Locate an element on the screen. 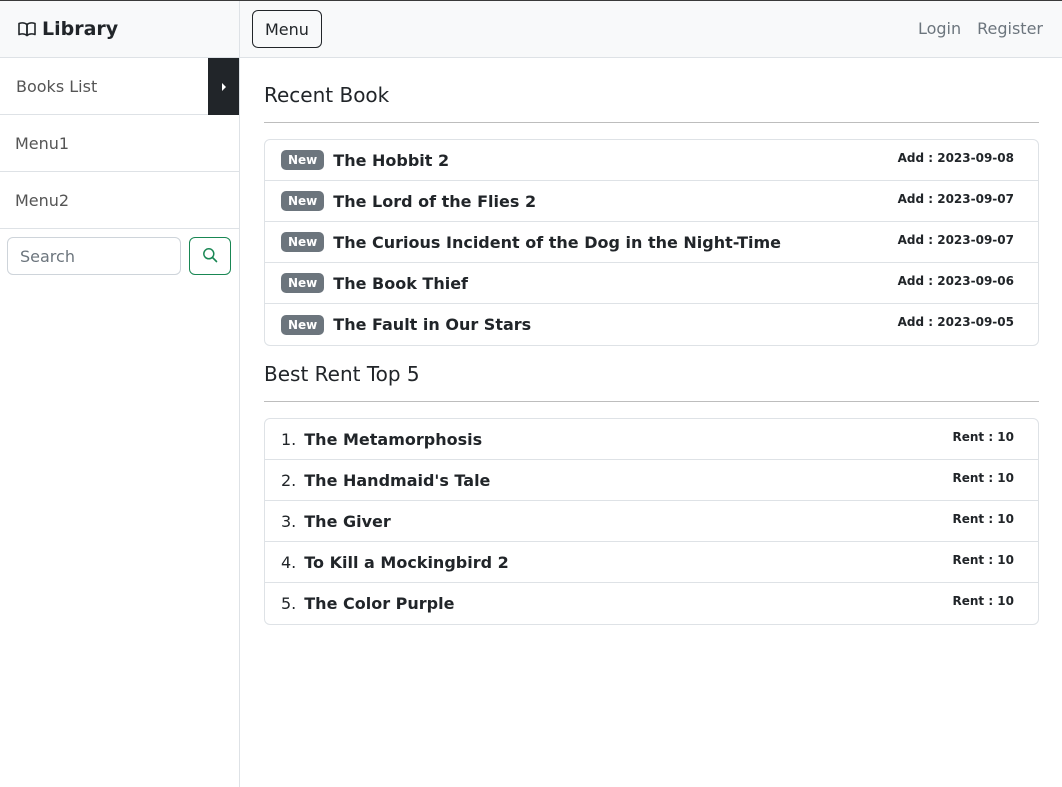 The image size is (1062, 787). sidebar-item-label: Books List is located at coordinates (57, 86).